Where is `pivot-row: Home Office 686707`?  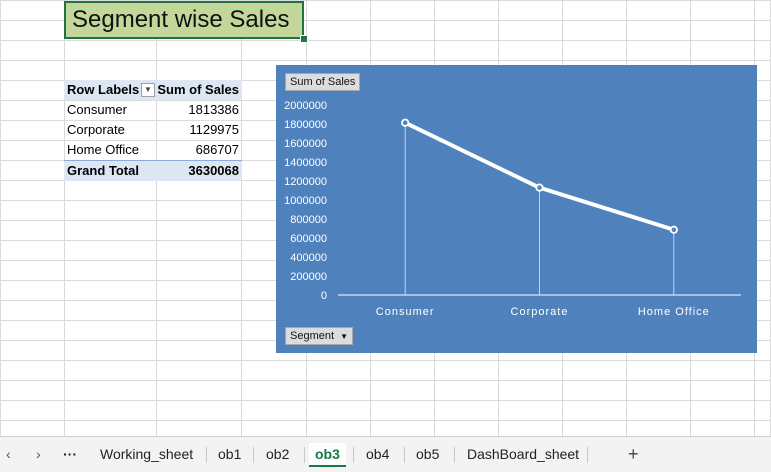
pivot-row: Home Office 686707 is located at coordinates (153, 150).